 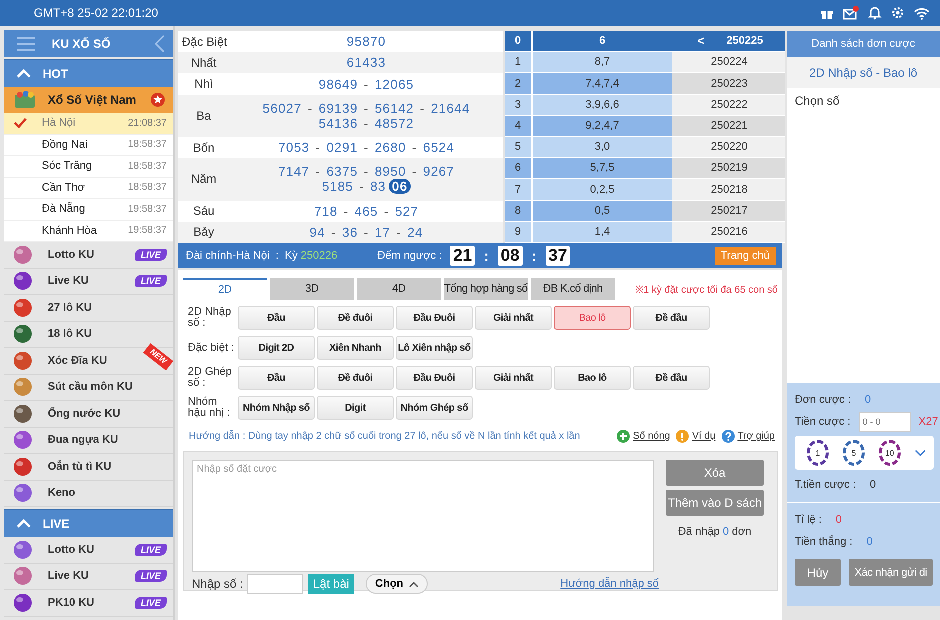 What do you see at coordinates (889, 453) in the screenshot?
I see `chip-button: 10` at bounding box center [889, 453].